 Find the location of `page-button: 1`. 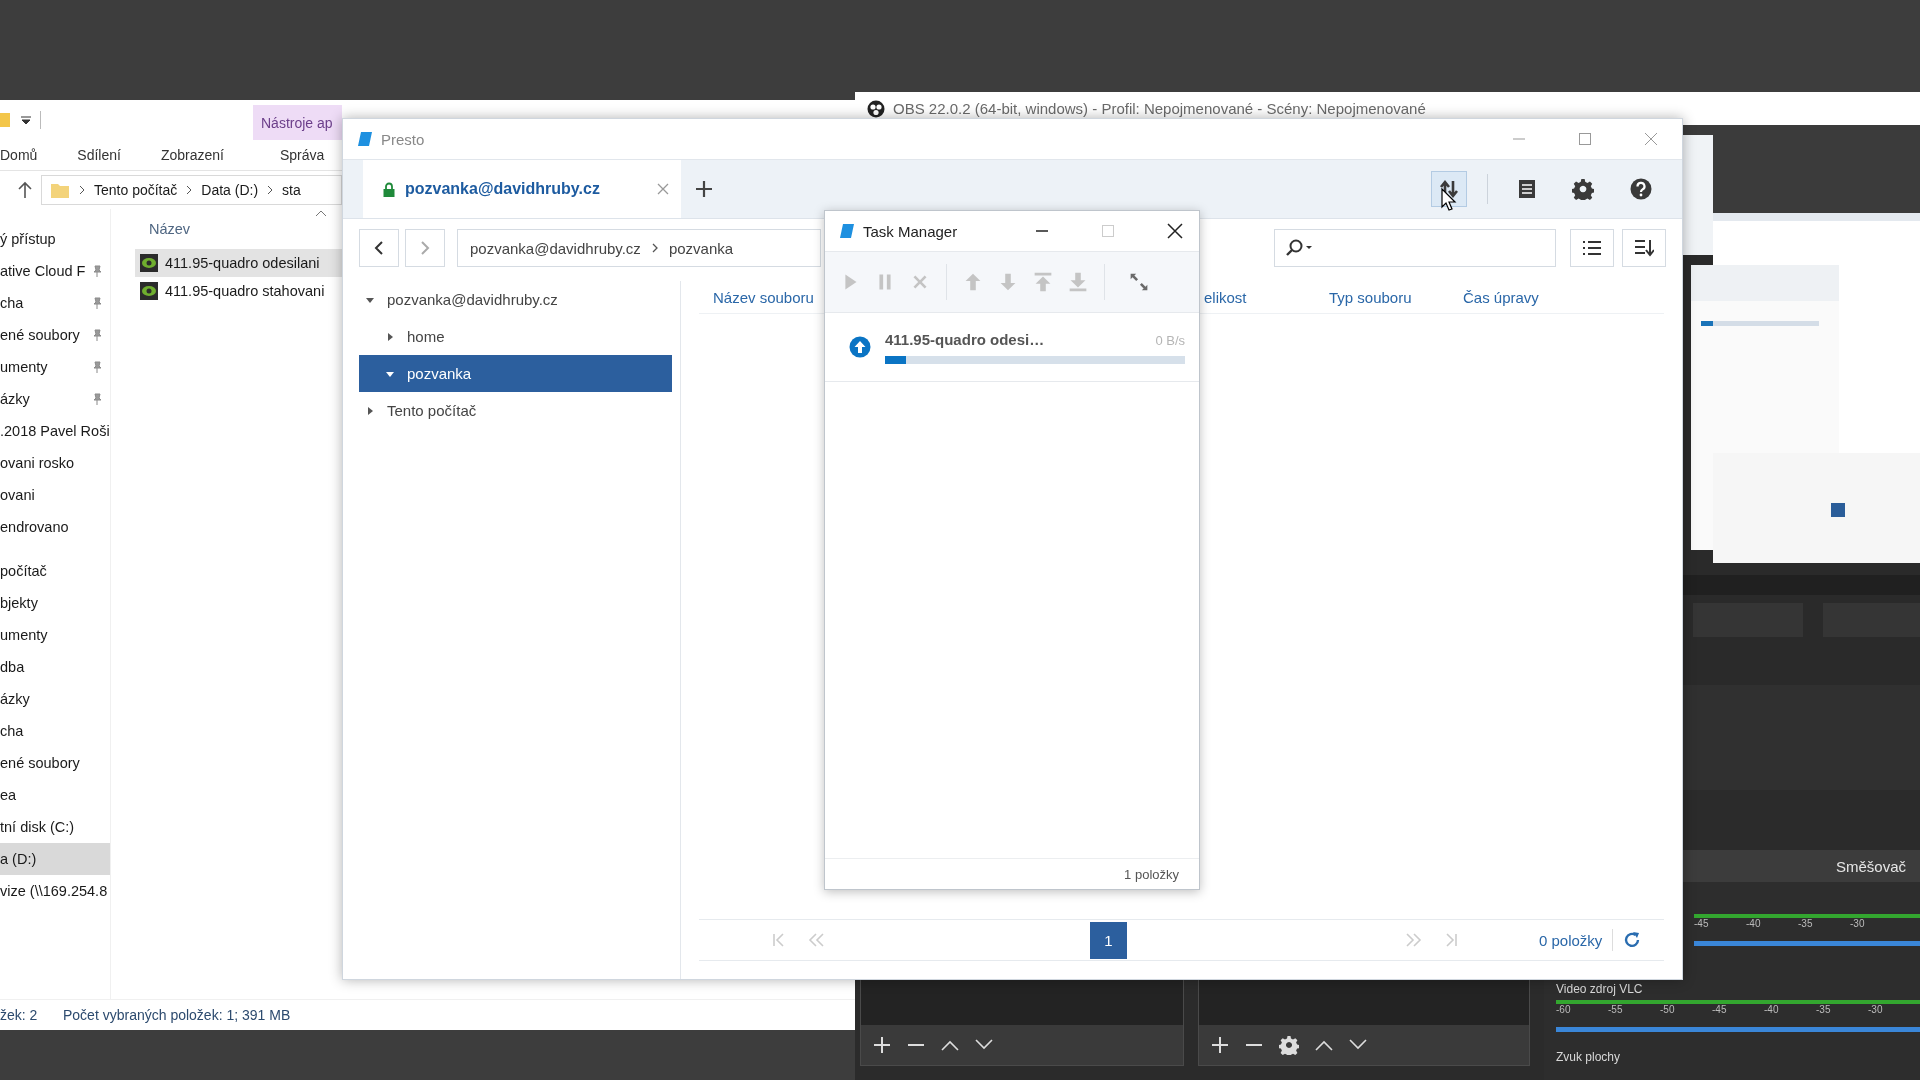

page-button: 1 is located at coordinates (1108, 940).